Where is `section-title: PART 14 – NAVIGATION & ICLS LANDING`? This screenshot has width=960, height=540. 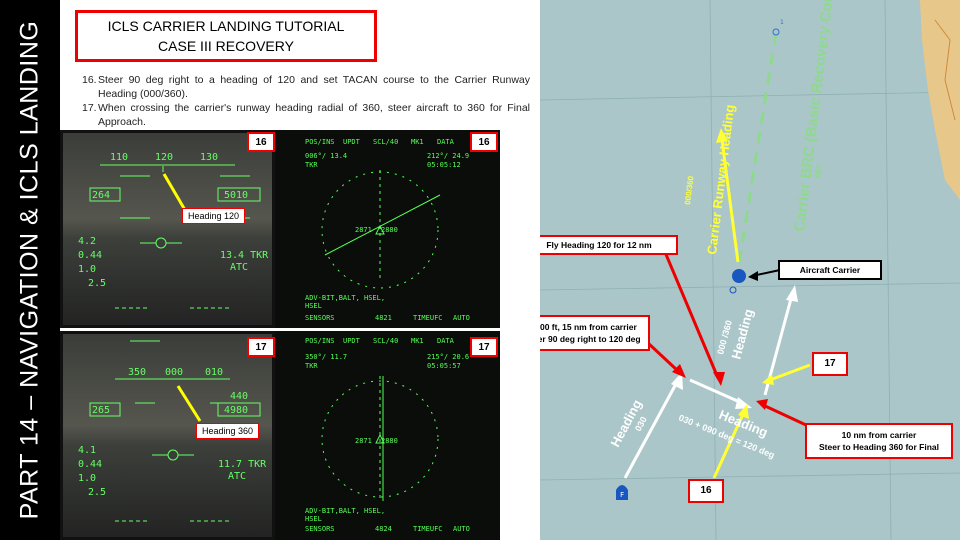
section-title: PART 14 – NAVIGATION & ICLS LANDING is located at coordinates (29, 270).